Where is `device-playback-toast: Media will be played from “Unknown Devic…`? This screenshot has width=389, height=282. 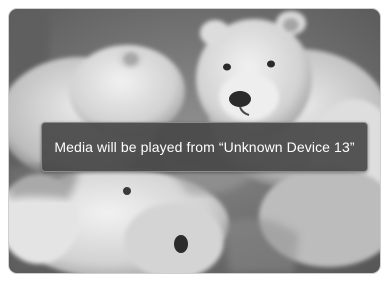
device-playback-toast: Media will be played from “Unknown Devic… is located at coordinates (204, 147).